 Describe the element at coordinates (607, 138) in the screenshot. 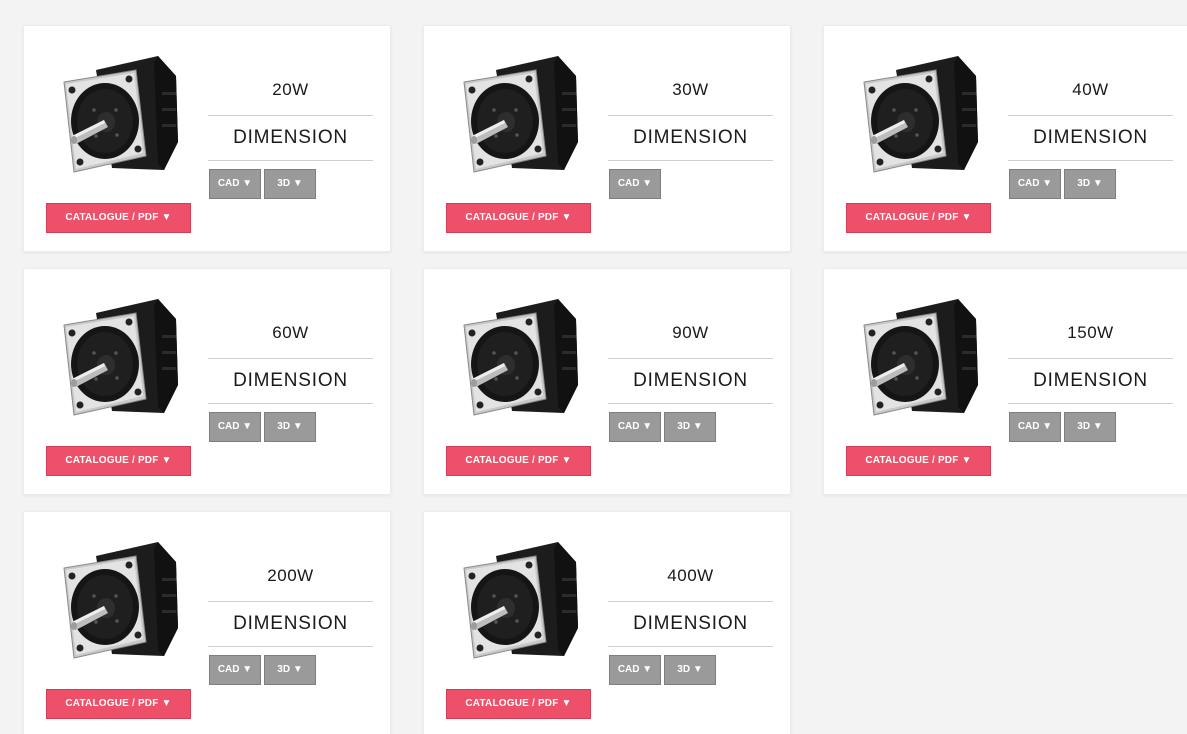

I see `product-card: 30W DIMENSION CAD ▼ CATALOGUE / PDF ▼` at that location.